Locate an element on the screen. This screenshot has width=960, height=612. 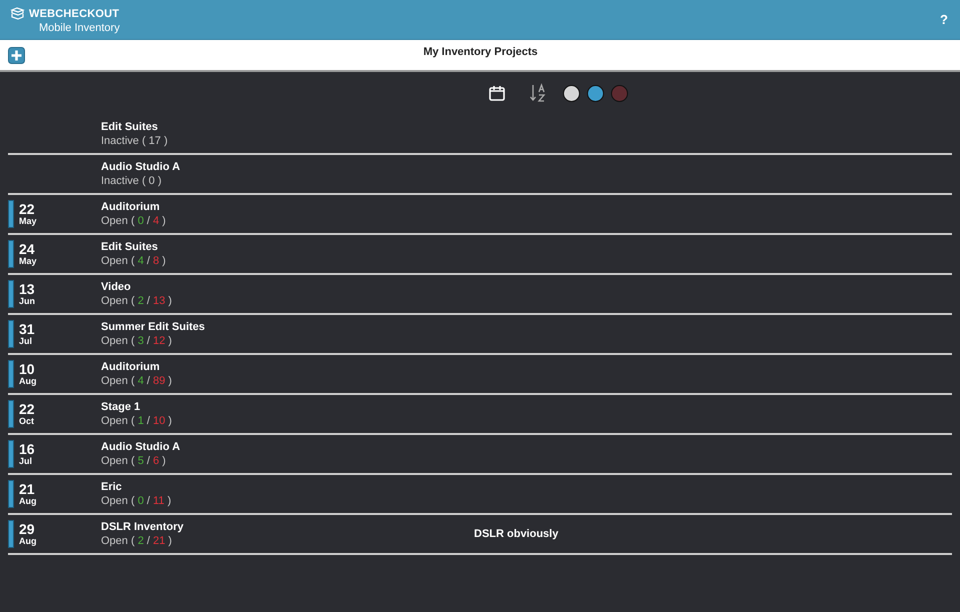
app-subtitle: Mobile Inventory is located at coordinates (79, 28).